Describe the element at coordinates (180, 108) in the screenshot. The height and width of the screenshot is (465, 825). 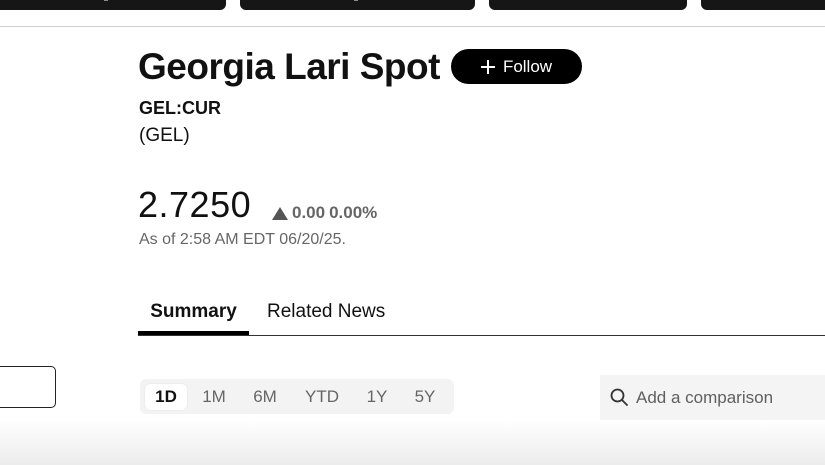
I see `ticker-symbol: GEL:CUR` at that location.